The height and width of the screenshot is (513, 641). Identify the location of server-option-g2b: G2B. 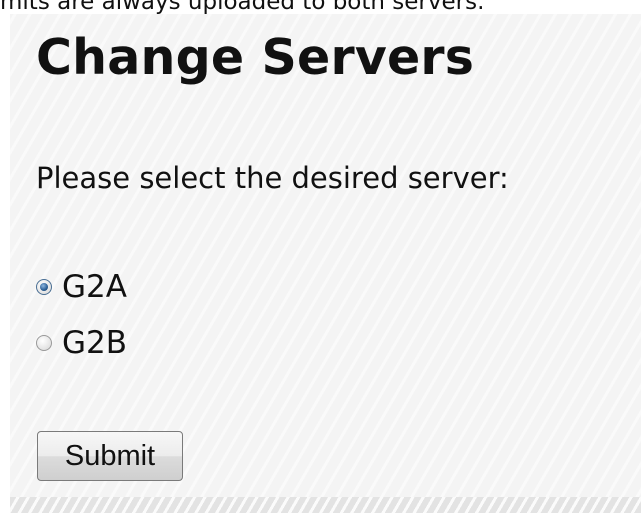
(81, 343).